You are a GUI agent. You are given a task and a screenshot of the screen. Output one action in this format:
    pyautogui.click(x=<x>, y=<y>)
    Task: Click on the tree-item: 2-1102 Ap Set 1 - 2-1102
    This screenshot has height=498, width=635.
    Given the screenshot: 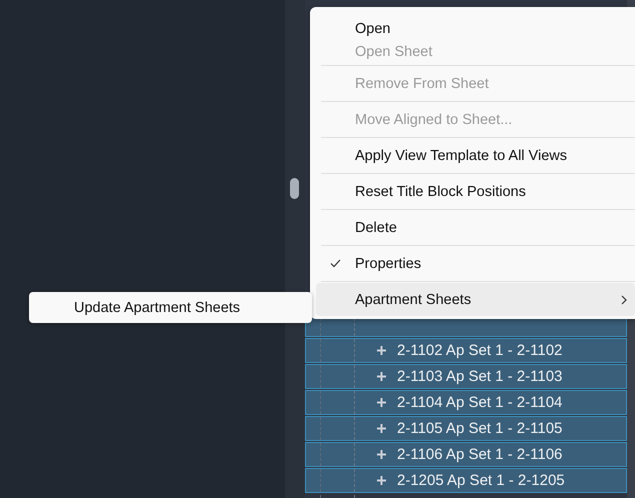 What is the action you would take?
    pyautogui.click(x=466, y=350)
    